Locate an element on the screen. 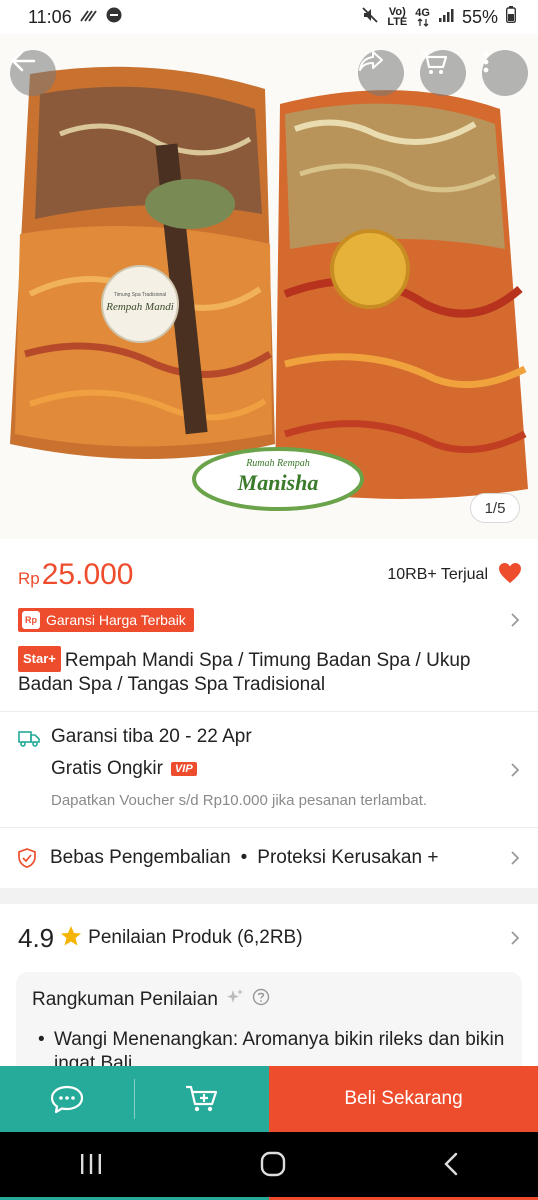 Image resolution: width=538 pixels, height=1200 pixels. vip-badge: VIP is located at coordinates (183, 769).